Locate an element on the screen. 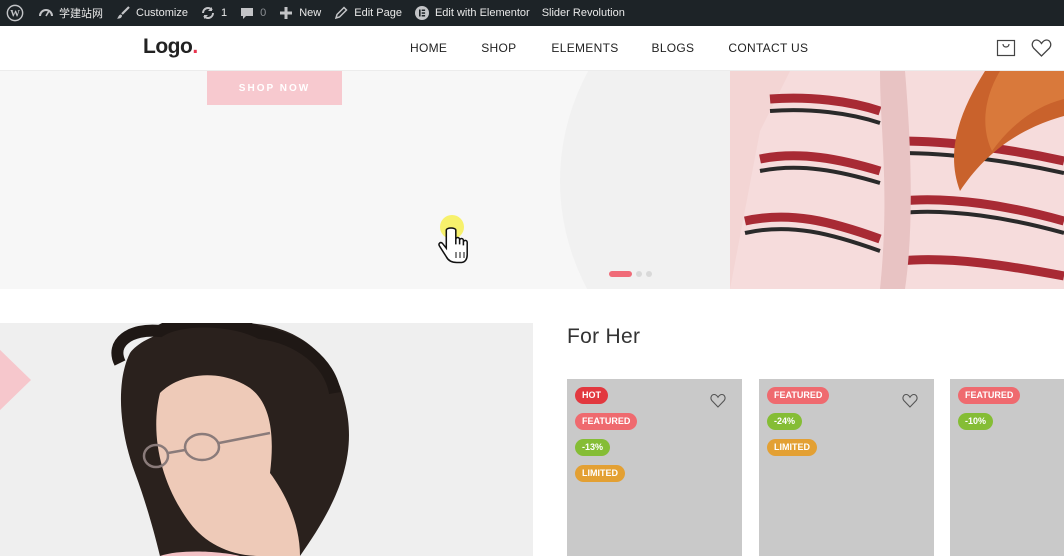 The height and width of the screenshot is (556, 1064). logo-text: Logo is located at coordinates (168, 46).